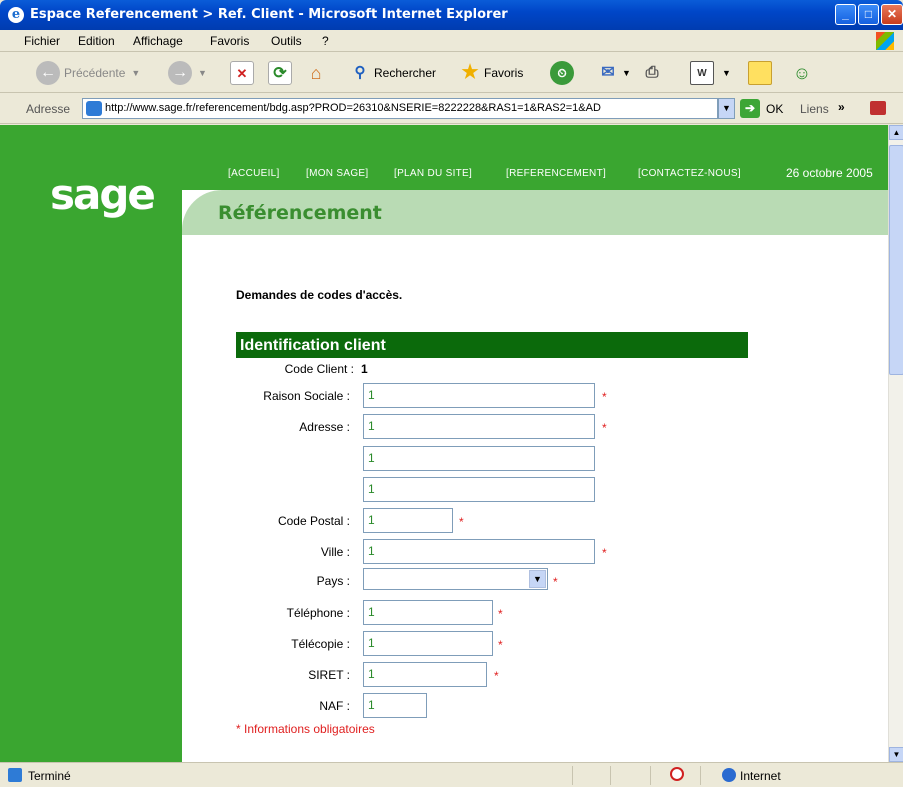 The image size is (903, 787). Describe the element at coordinates (158, 41) in the screenshot. I see `menu-affichage: Affichage` at that location.